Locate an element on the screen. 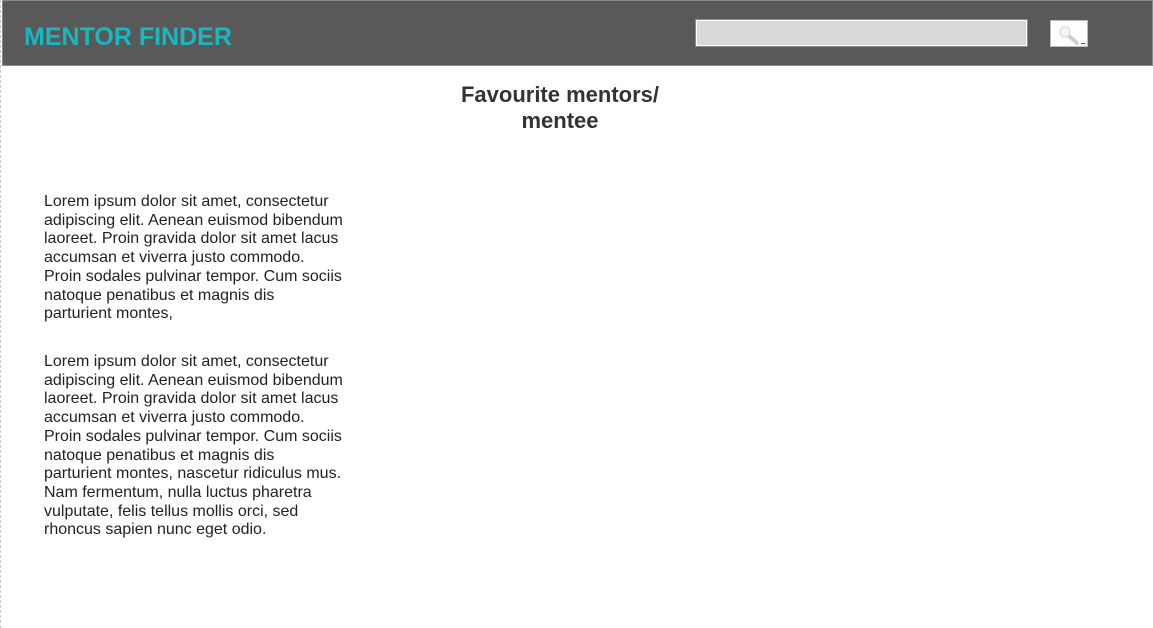 The image size is (1153, 628). page-title-line-1: Favourite mentors/ is located at coordinates (560, 94).